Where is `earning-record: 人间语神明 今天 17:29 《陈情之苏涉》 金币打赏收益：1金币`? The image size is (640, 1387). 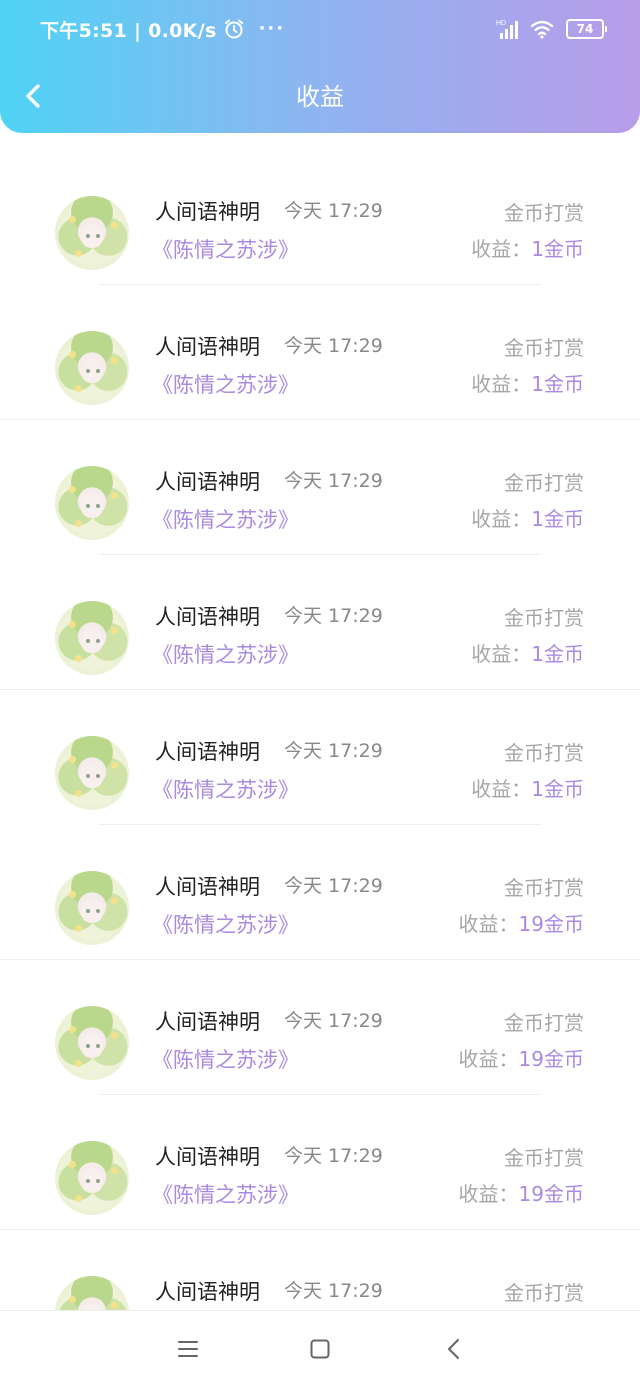
earning-record: 人间语神明 今天 17:29 《陈情之苏涉》 金币打赏收益：1金币 is located at coordinates (320, 757).